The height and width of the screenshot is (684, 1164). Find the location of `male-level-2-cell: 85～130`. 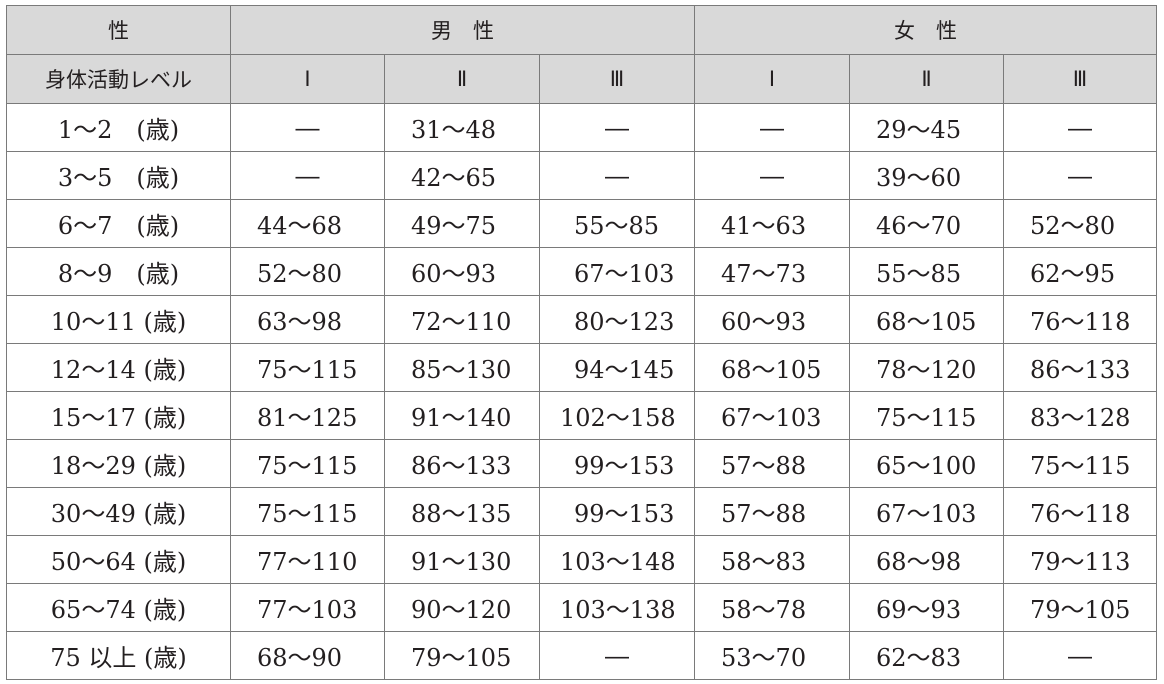

male-level-2-cell: 85～130 is located at coordinates (462, 367).